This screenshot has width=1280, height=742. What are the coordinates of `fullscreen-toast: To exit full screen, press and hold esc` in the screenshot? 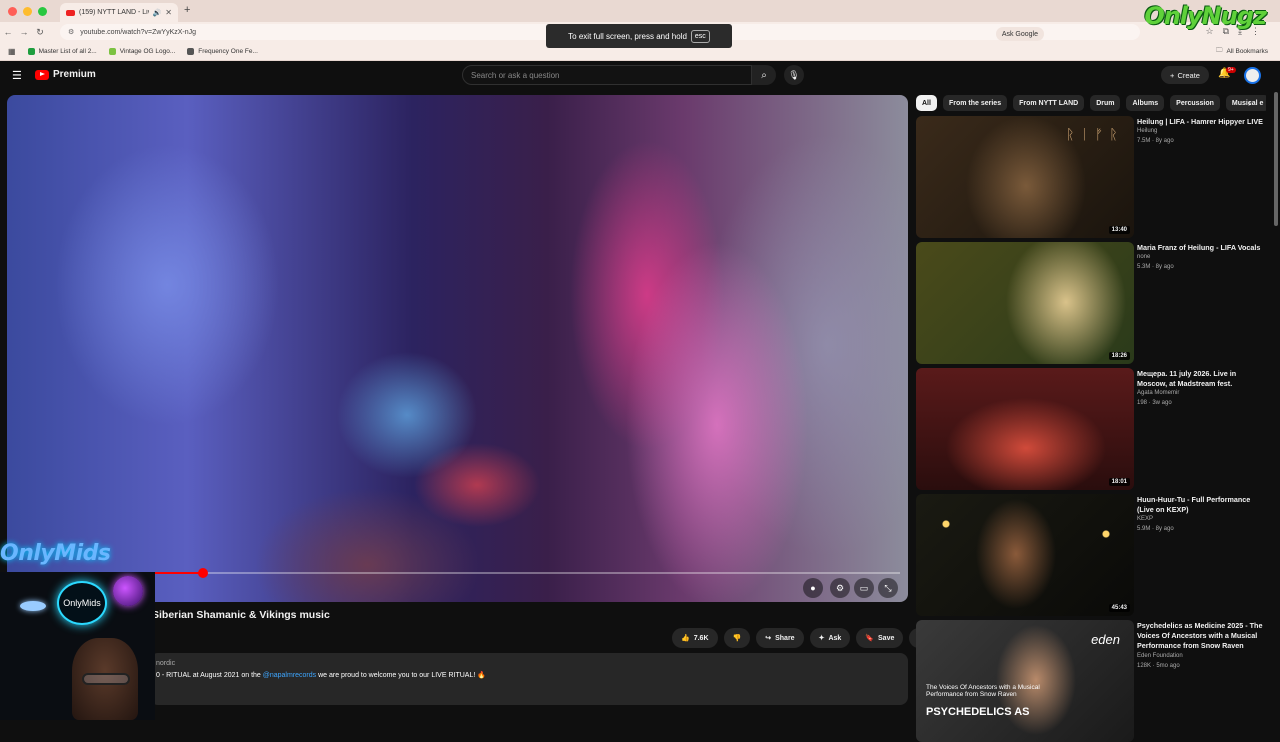 It's located at (639, 36).